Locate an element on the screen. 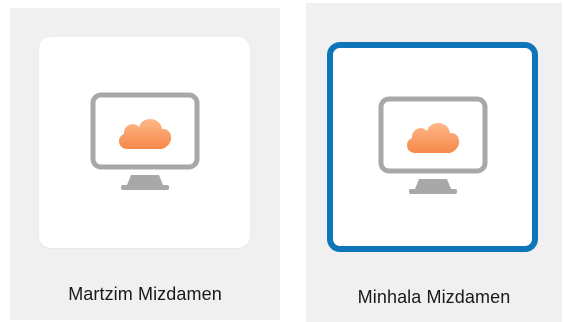  app-name: Minhala Mizdamen is located at coordinates (434, 297).